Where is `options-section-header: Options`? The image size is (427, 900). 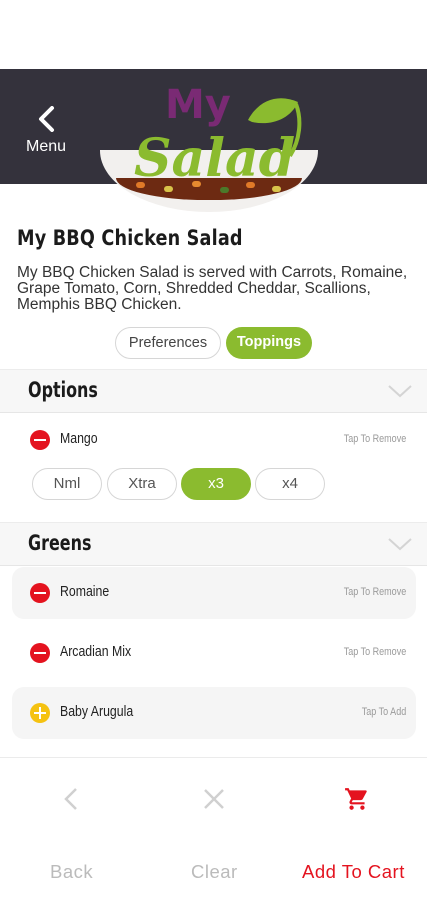
options-section-header: Options is located at coordinates (213, 391).